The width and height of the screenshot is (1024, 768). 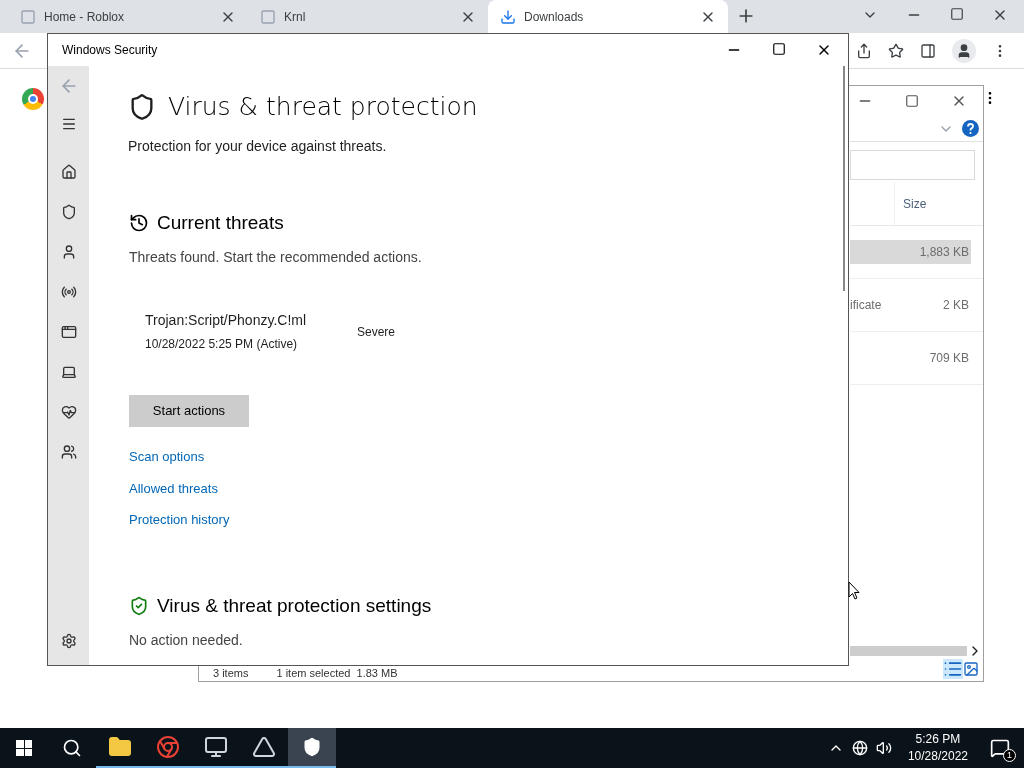 What do you see at coordinates (85, 17) in the screenshot?
I see `tab-title: Home - Roblox` at bounding box center [85, 17].